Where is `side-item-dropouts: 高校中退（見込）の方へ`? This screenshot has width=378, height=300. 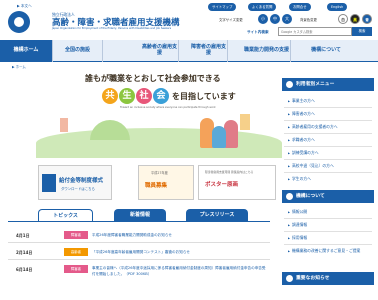
side-item-dropouts: 高校中退（見込）の方へ is located at coordinates (311, 166).